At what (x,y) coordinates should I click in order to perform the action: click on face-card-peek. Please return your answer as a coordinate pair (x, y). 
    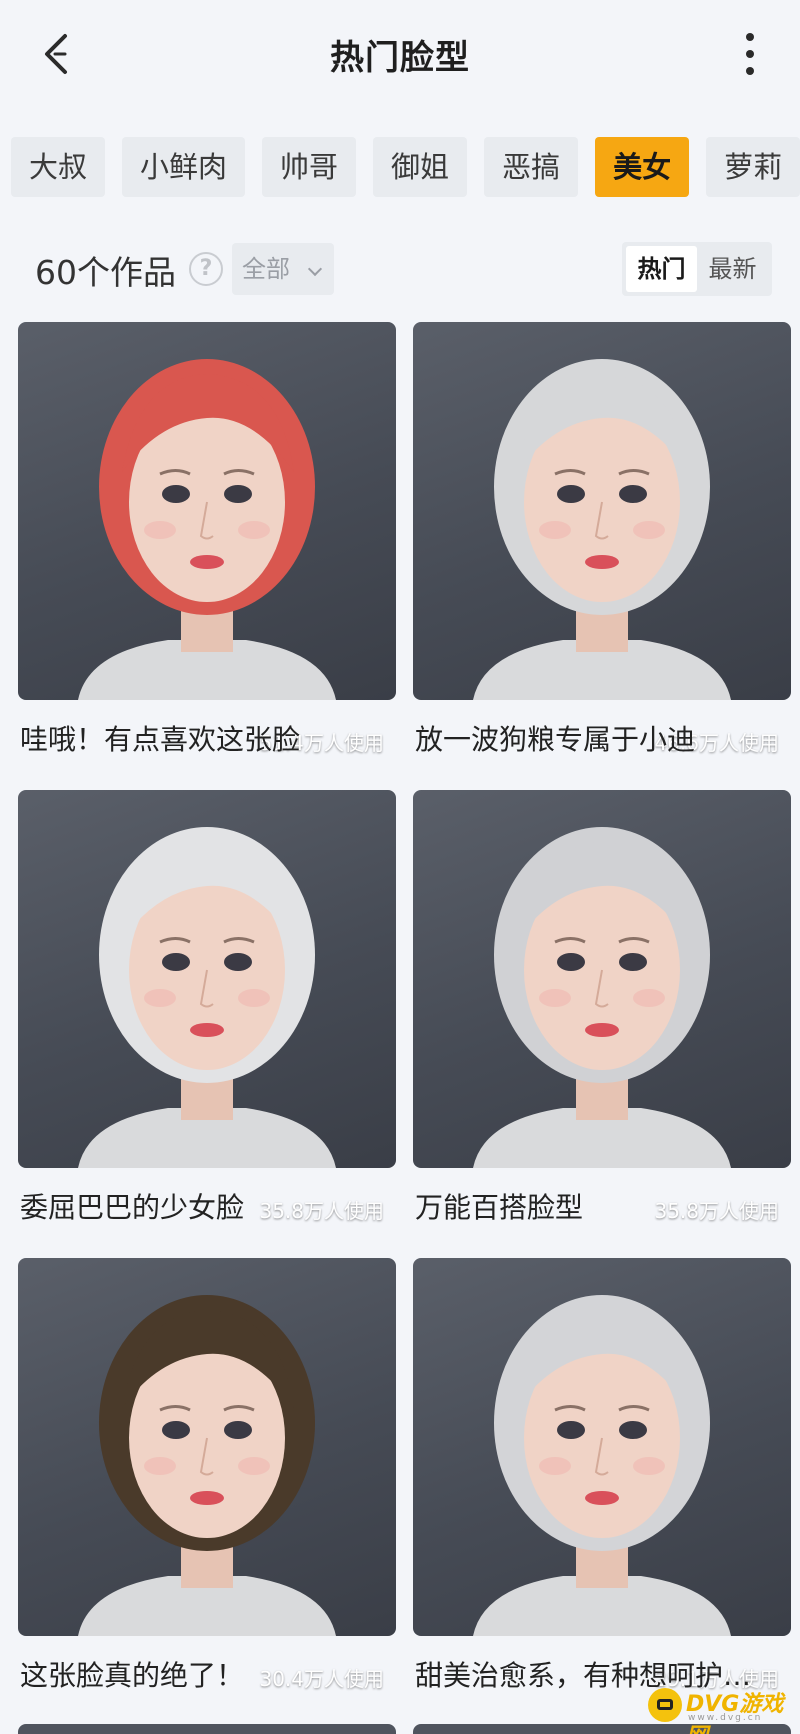
    Looking at the image, I should click on (207, 1729).